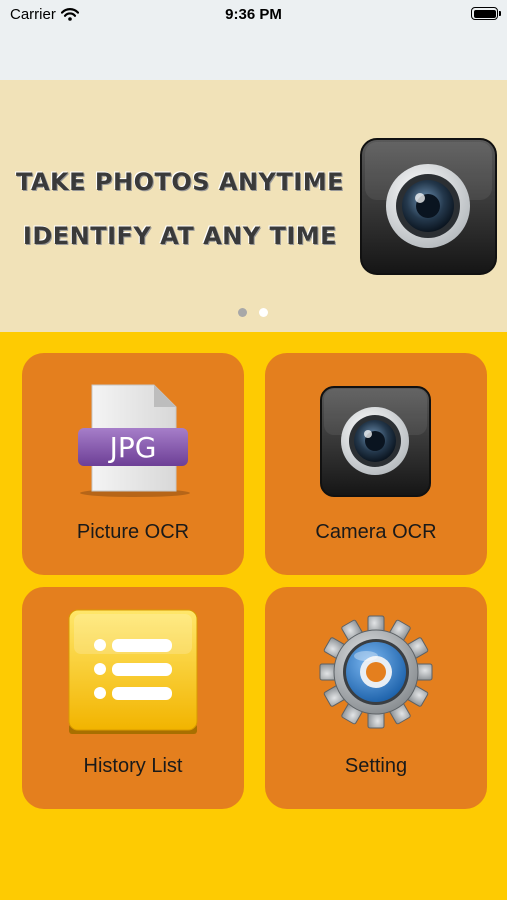  What do you see at coordinates (132, 447) in the screenshot?
I see `jpg-badge-text: JPG` at bounding box center [132, 447].